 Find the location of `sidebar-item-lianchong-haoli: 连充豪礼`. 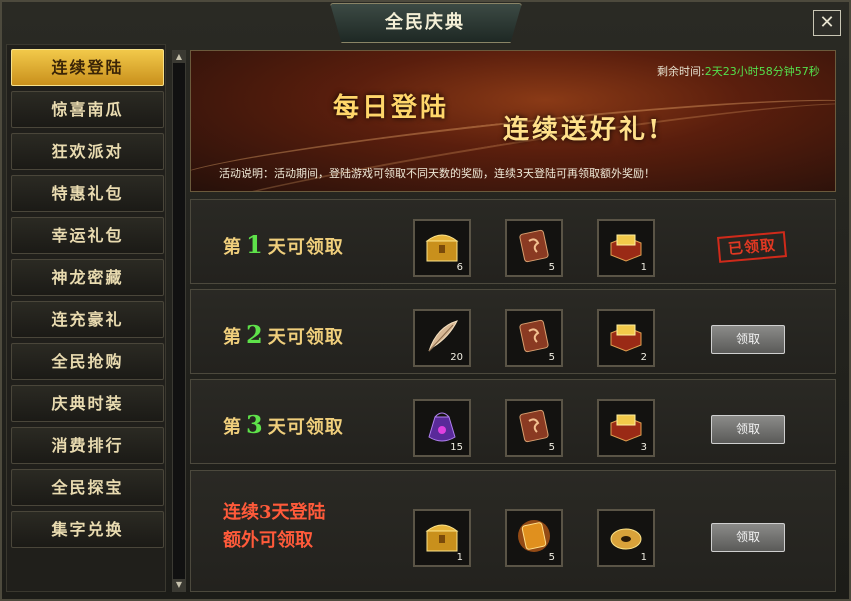

sidebar-item-lianchong-haoli: 连充豪礼 is located at coordinates (87, 319).